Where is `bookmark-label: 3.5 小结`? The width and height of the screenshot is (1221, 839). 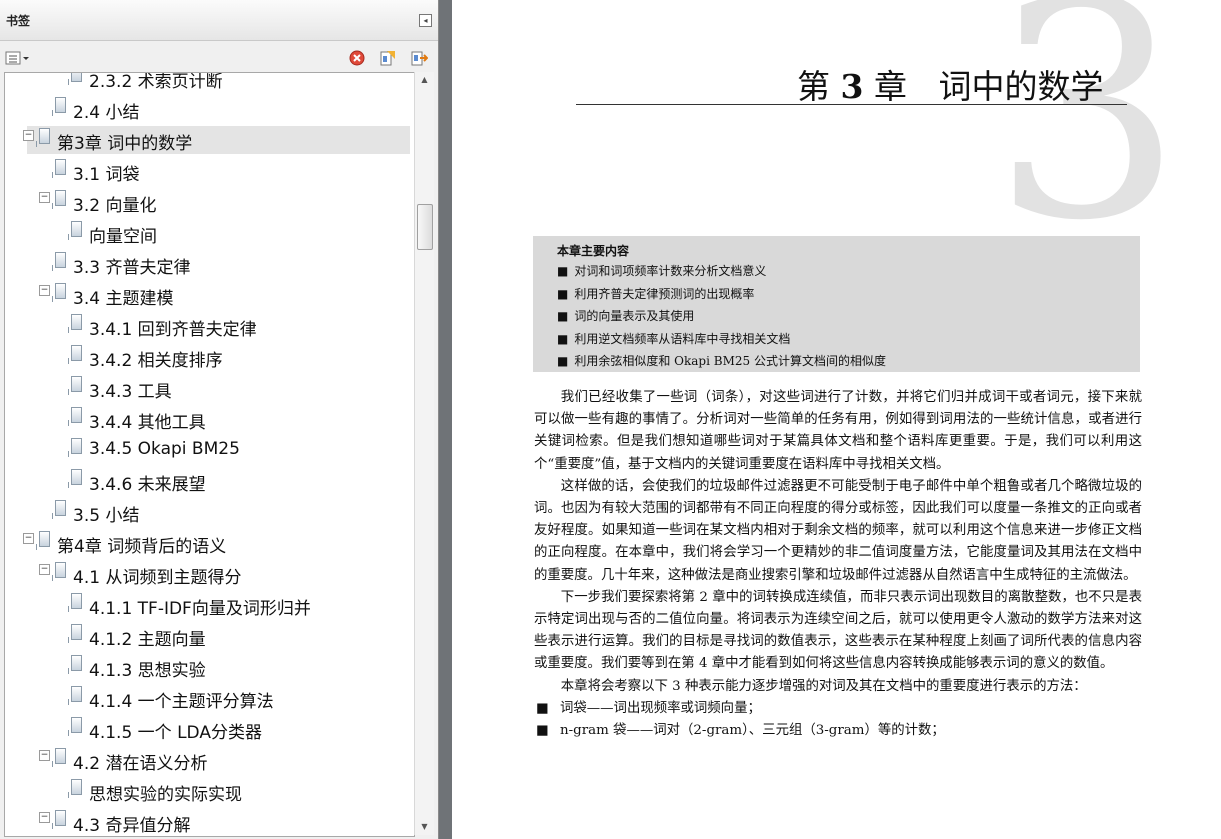
bookmark-label: 3.5 小结 is located at coordinates (106, 516).